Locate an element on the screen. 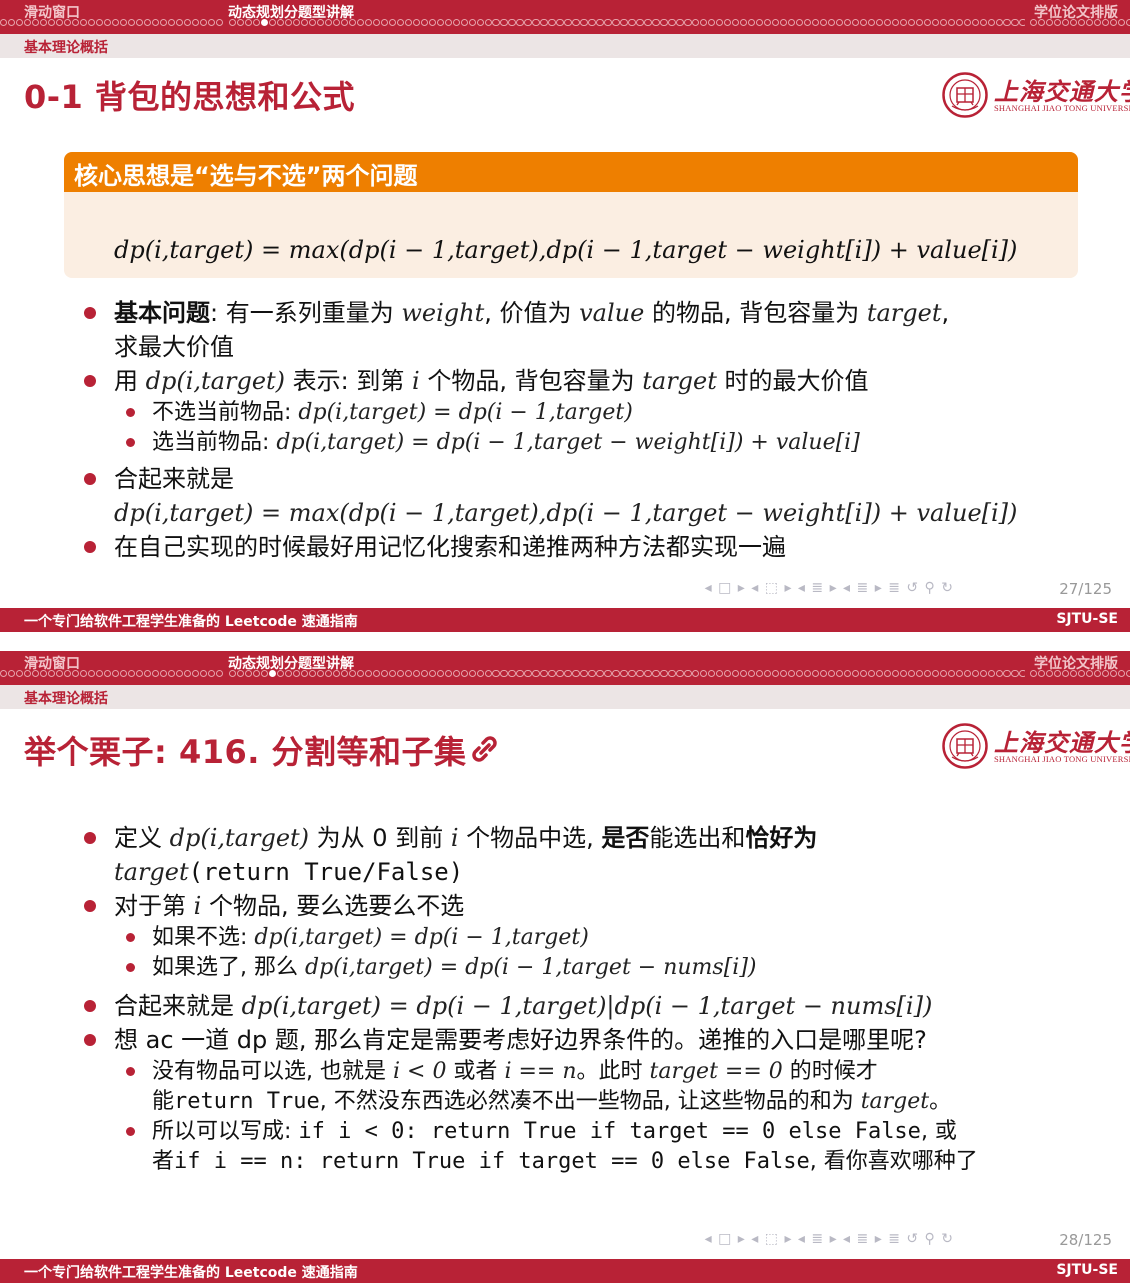  nav-dots-right is located at coordinates (1080, 24).